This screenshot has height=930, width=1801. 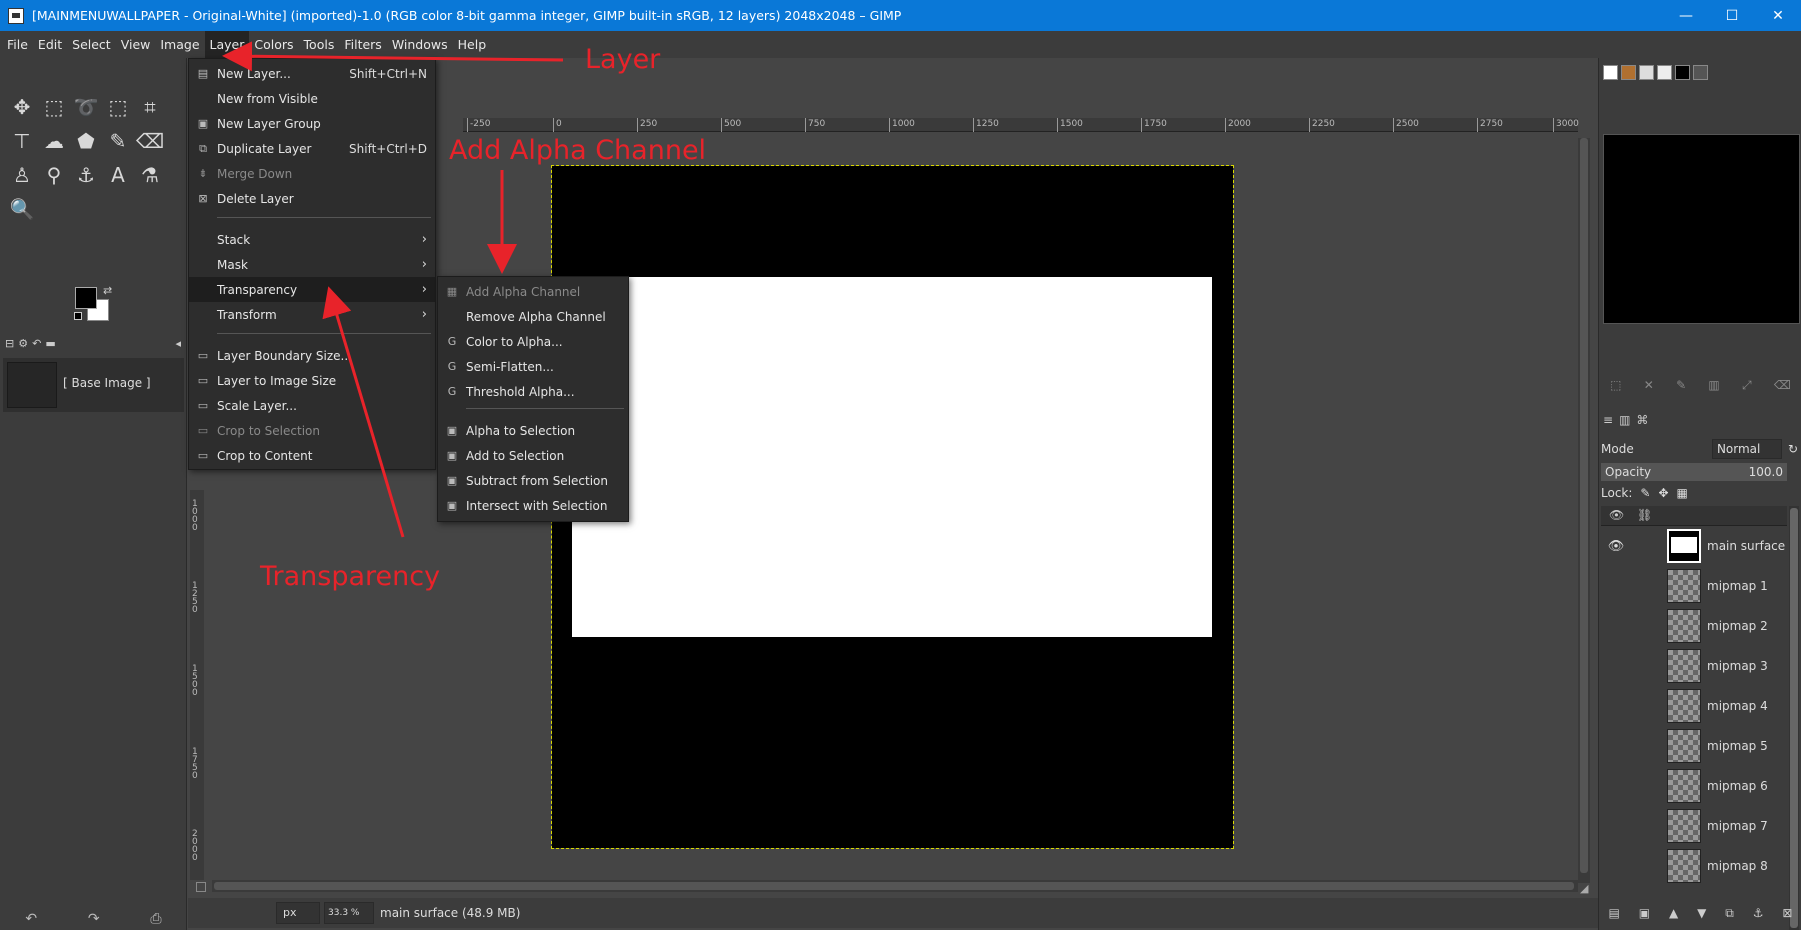 What do you see at coordinates (1746, 449) in the screenshot?
I see `mode-select: Normal` at bounding box center [1746, 449].